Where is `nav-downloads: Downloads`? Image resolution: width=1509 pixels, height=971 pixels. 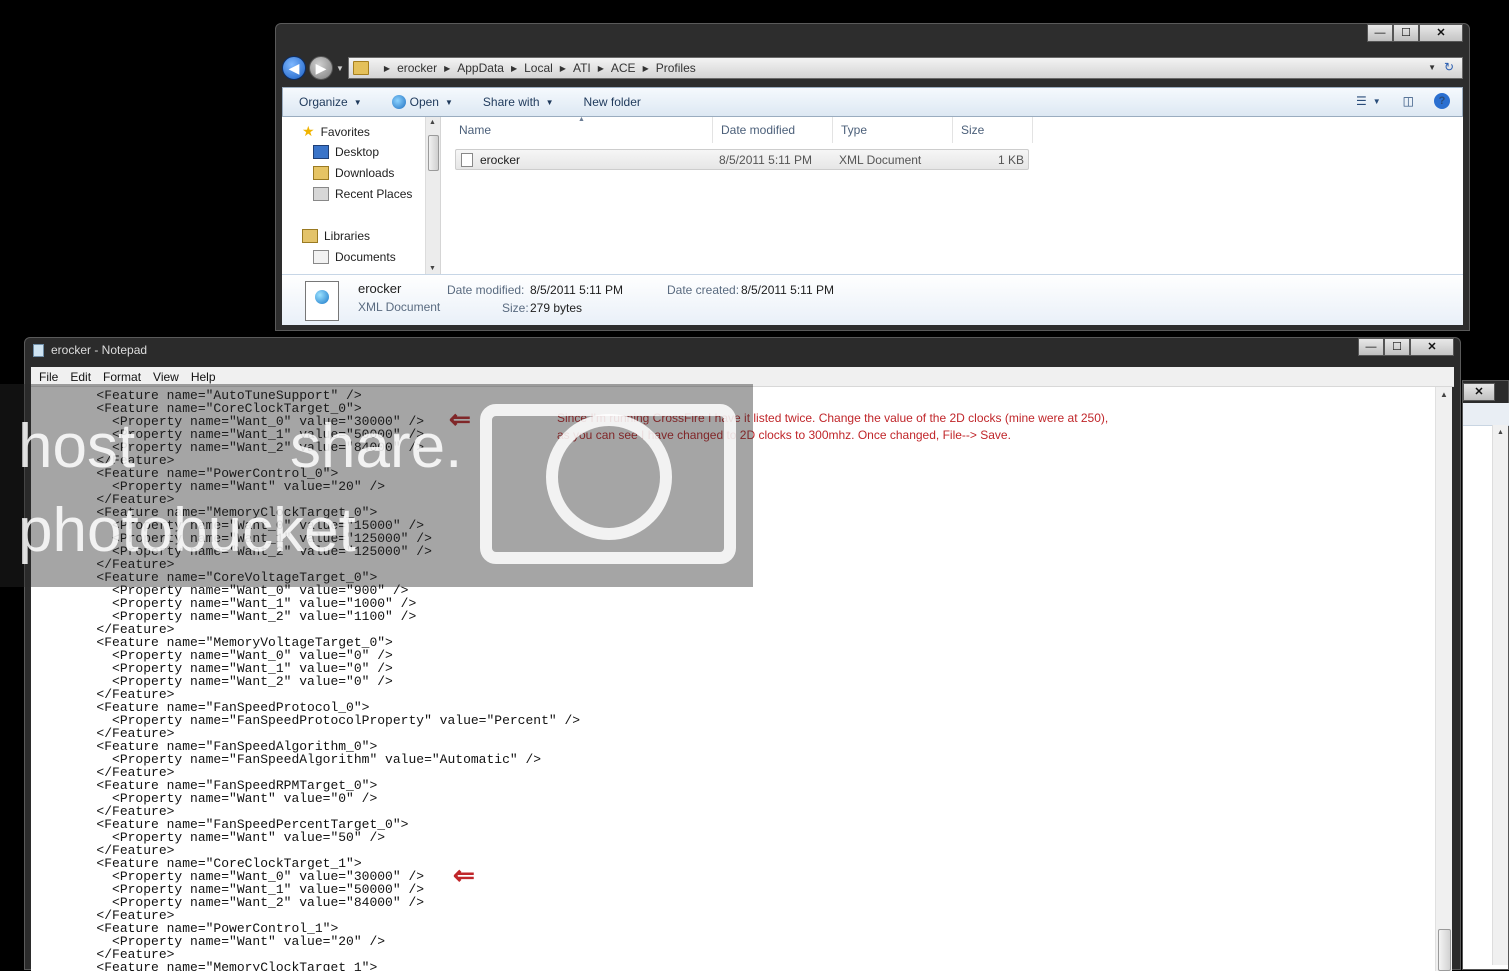
nav-downloads: Downloads is located at coordinates (353, 173).